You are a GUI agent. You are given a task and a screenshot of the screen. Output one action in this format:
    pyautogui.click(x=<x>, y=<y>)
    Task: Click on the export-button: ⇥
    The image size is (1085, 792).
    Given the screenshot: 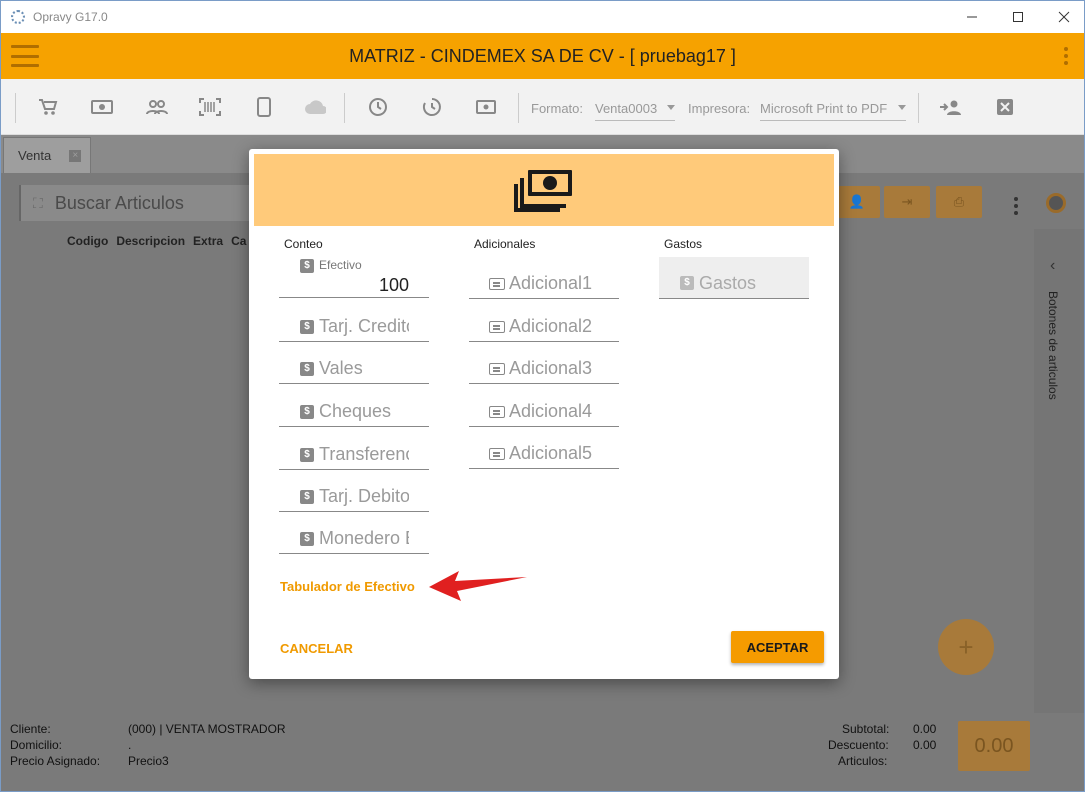 What is the action you would take?
    pyautogui.click(x=907, y=202)
    